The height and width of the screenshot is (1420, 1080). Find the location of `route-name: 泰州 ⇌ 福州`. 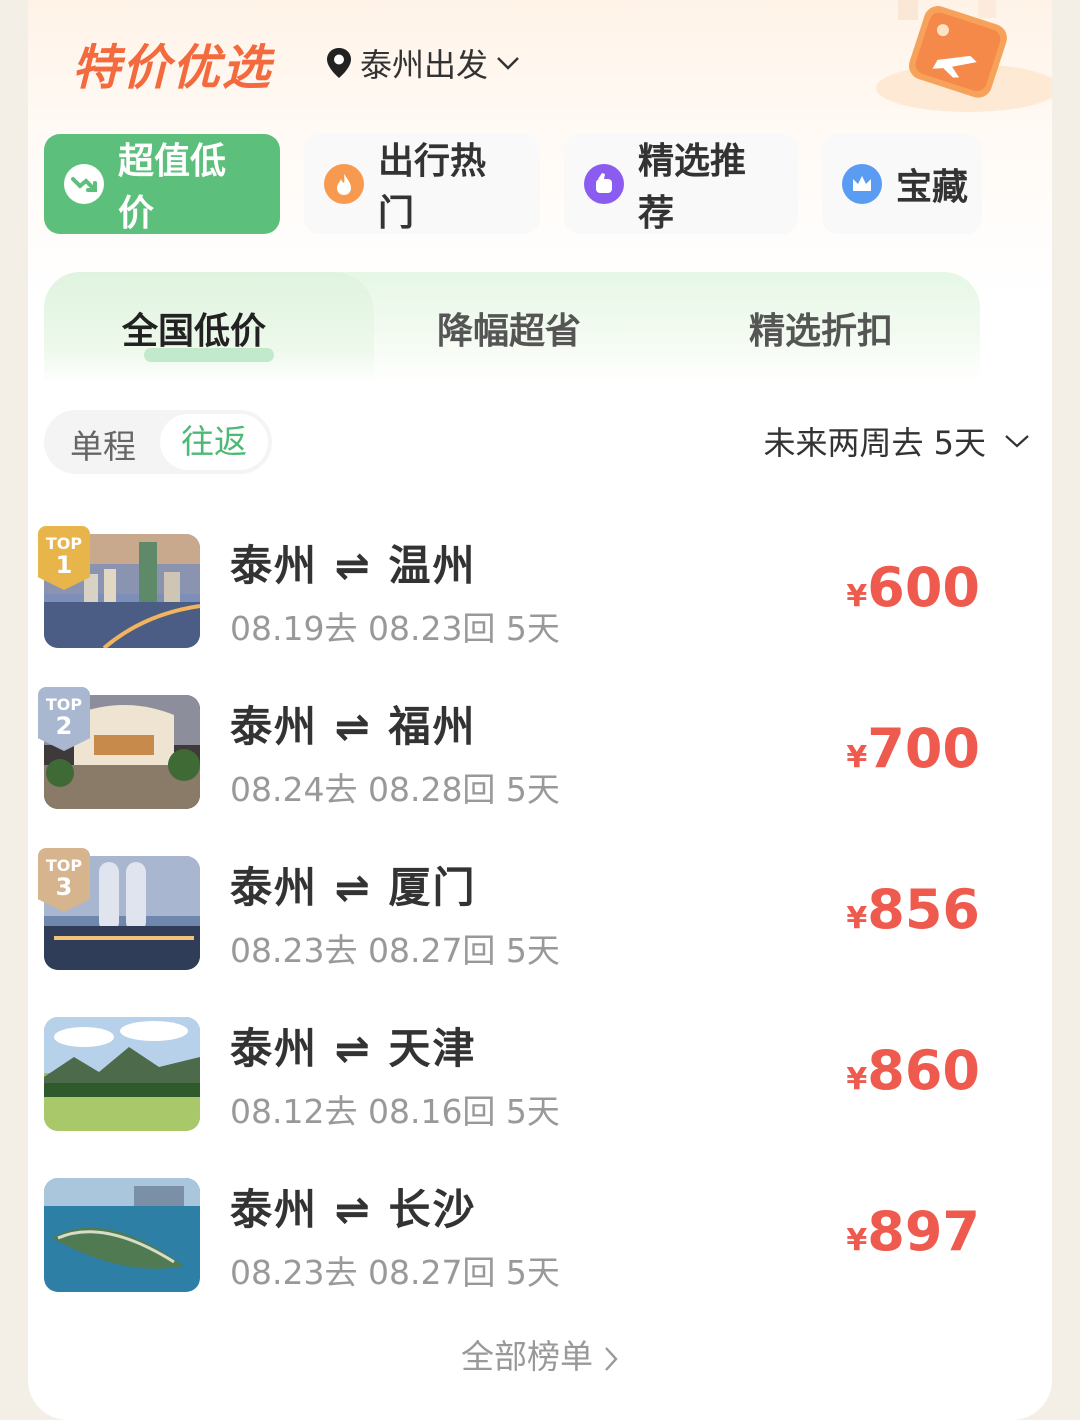

route-name: 泰州 ⇌ 福州 is located at coordinates (353, 723).